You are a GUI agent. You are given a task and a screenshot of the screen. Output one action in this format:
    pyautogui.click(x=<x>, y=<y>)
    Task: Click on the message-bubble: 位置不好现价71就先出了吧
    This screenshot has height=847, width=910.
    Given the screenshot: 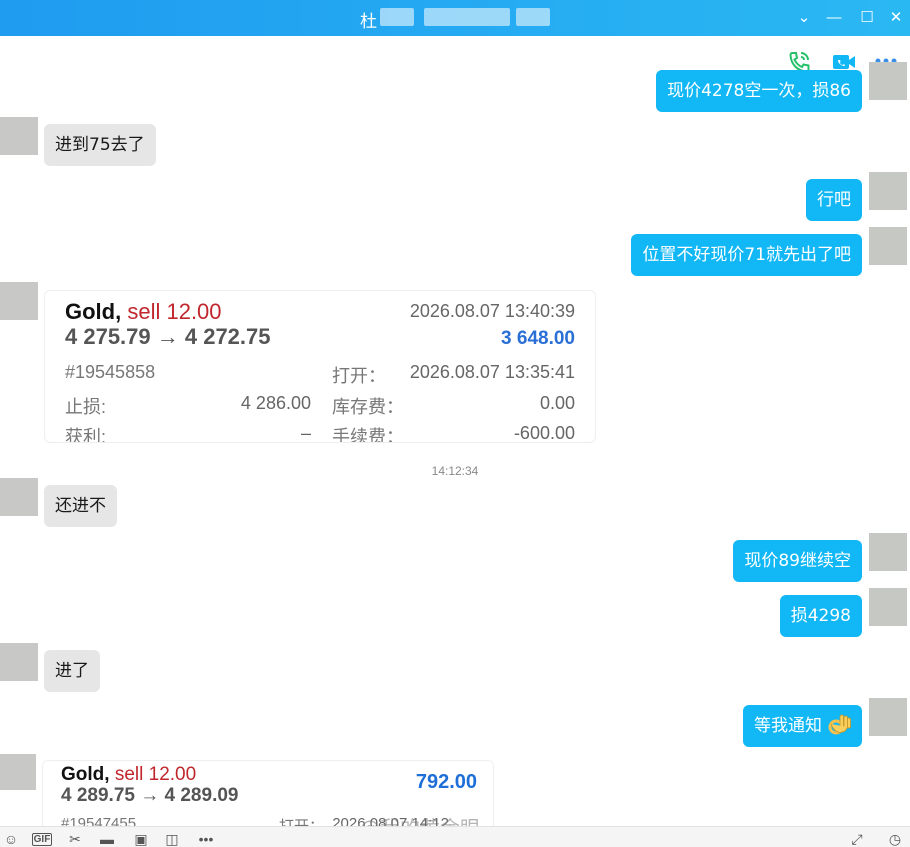 What is the action you would take?
    pyautogui.click(x=746, y=255)
    